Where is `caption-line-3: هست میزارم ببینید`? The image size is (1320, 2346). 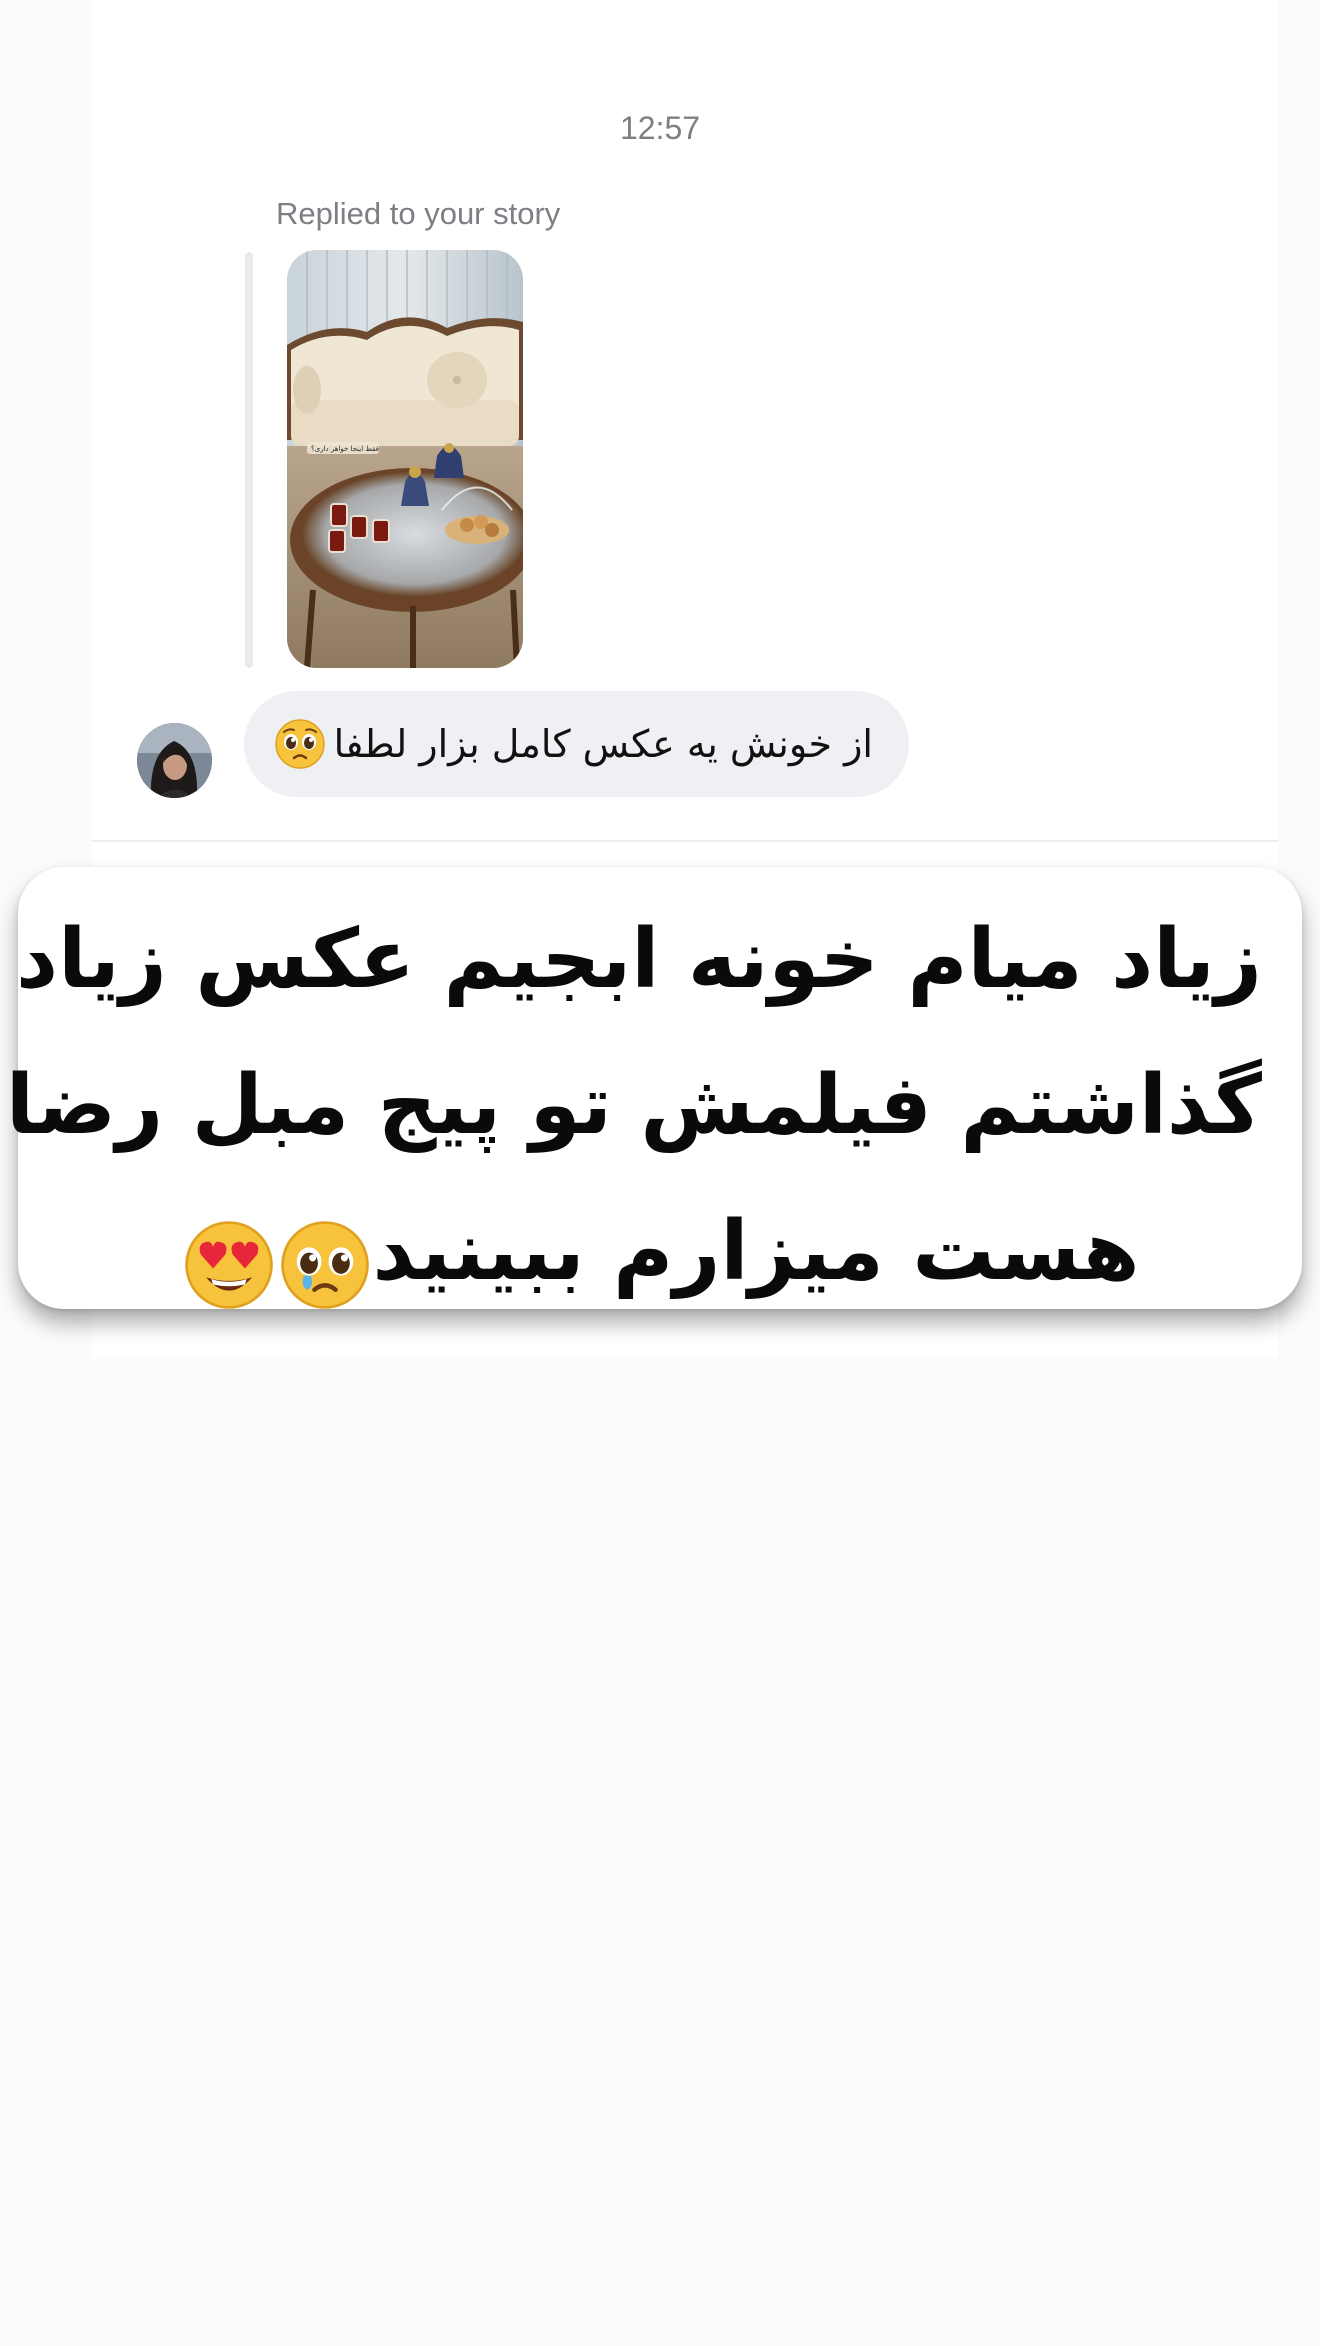 caption-line-3: هست میزارم ببینید is located at coordinates (660, 1252).